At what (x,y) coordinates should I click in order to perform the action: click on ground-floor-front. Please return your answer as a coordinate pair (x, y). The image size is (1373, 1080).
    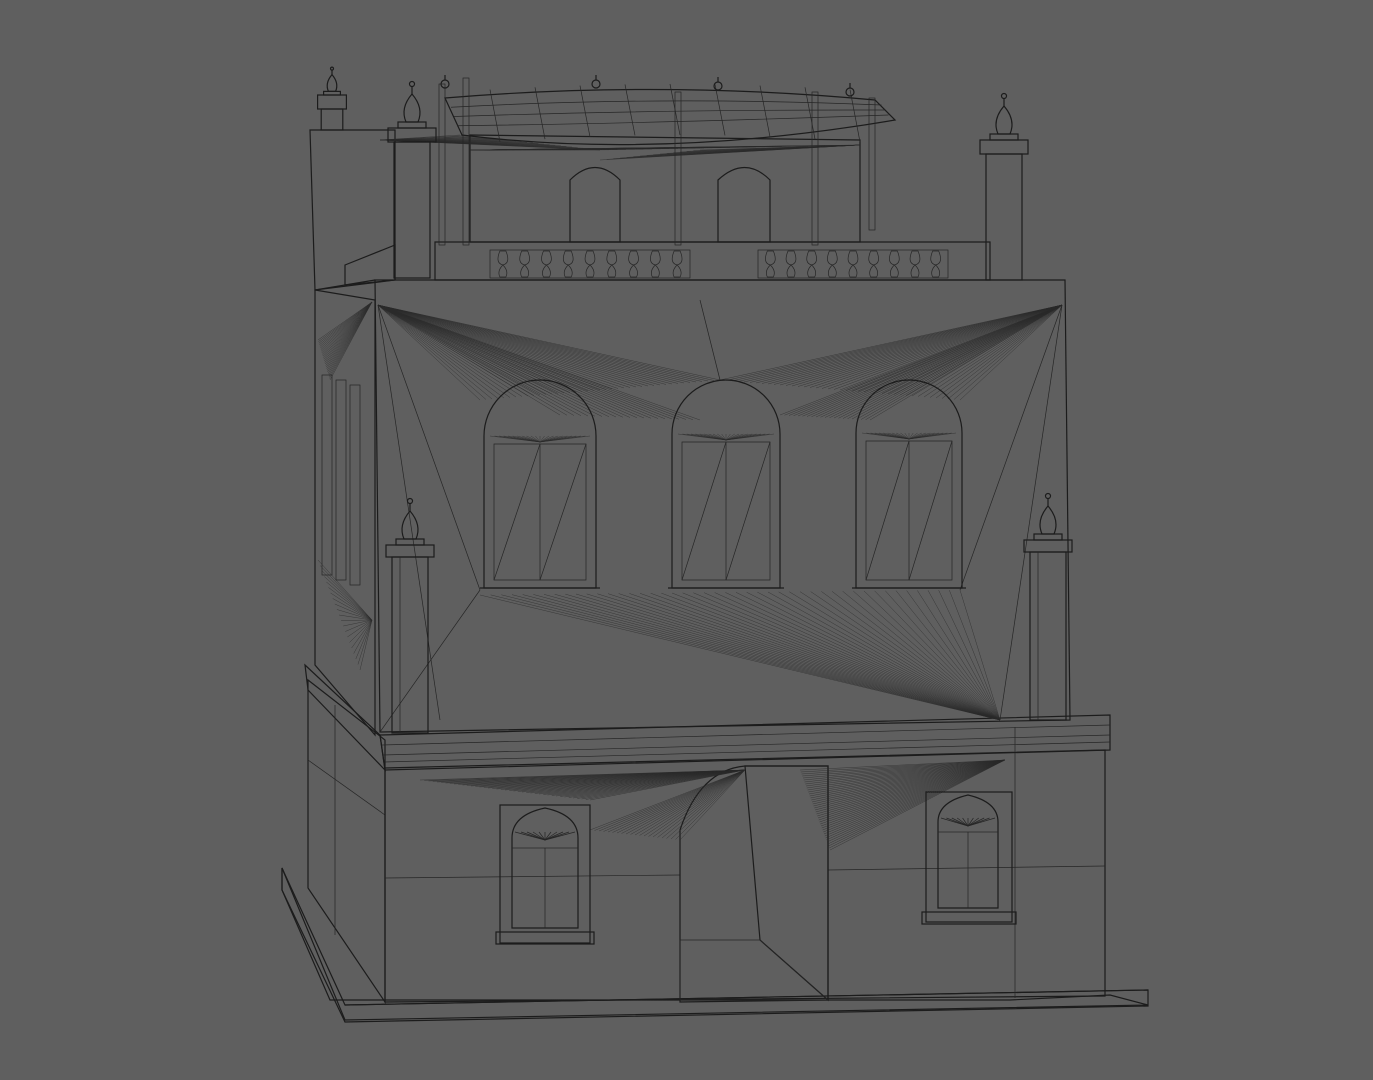
    Looking at the image, I should click on (745, 876).